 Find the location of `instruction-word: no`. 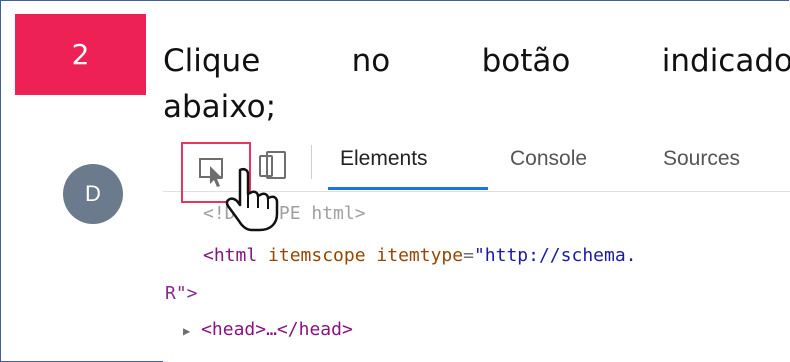

instruction-word: no is located at coordinates (371, 61).